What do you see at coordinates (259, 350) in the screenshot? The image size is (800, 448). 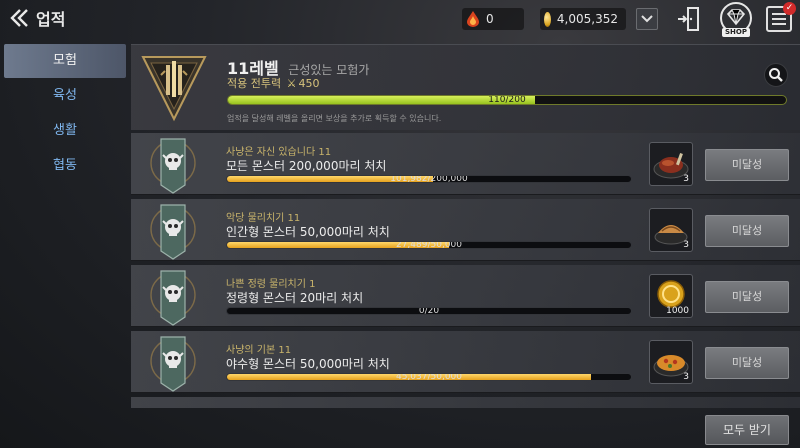 I see `achievement-subtitle: 사냥의 기본 11` at bounding box center [259, 350].